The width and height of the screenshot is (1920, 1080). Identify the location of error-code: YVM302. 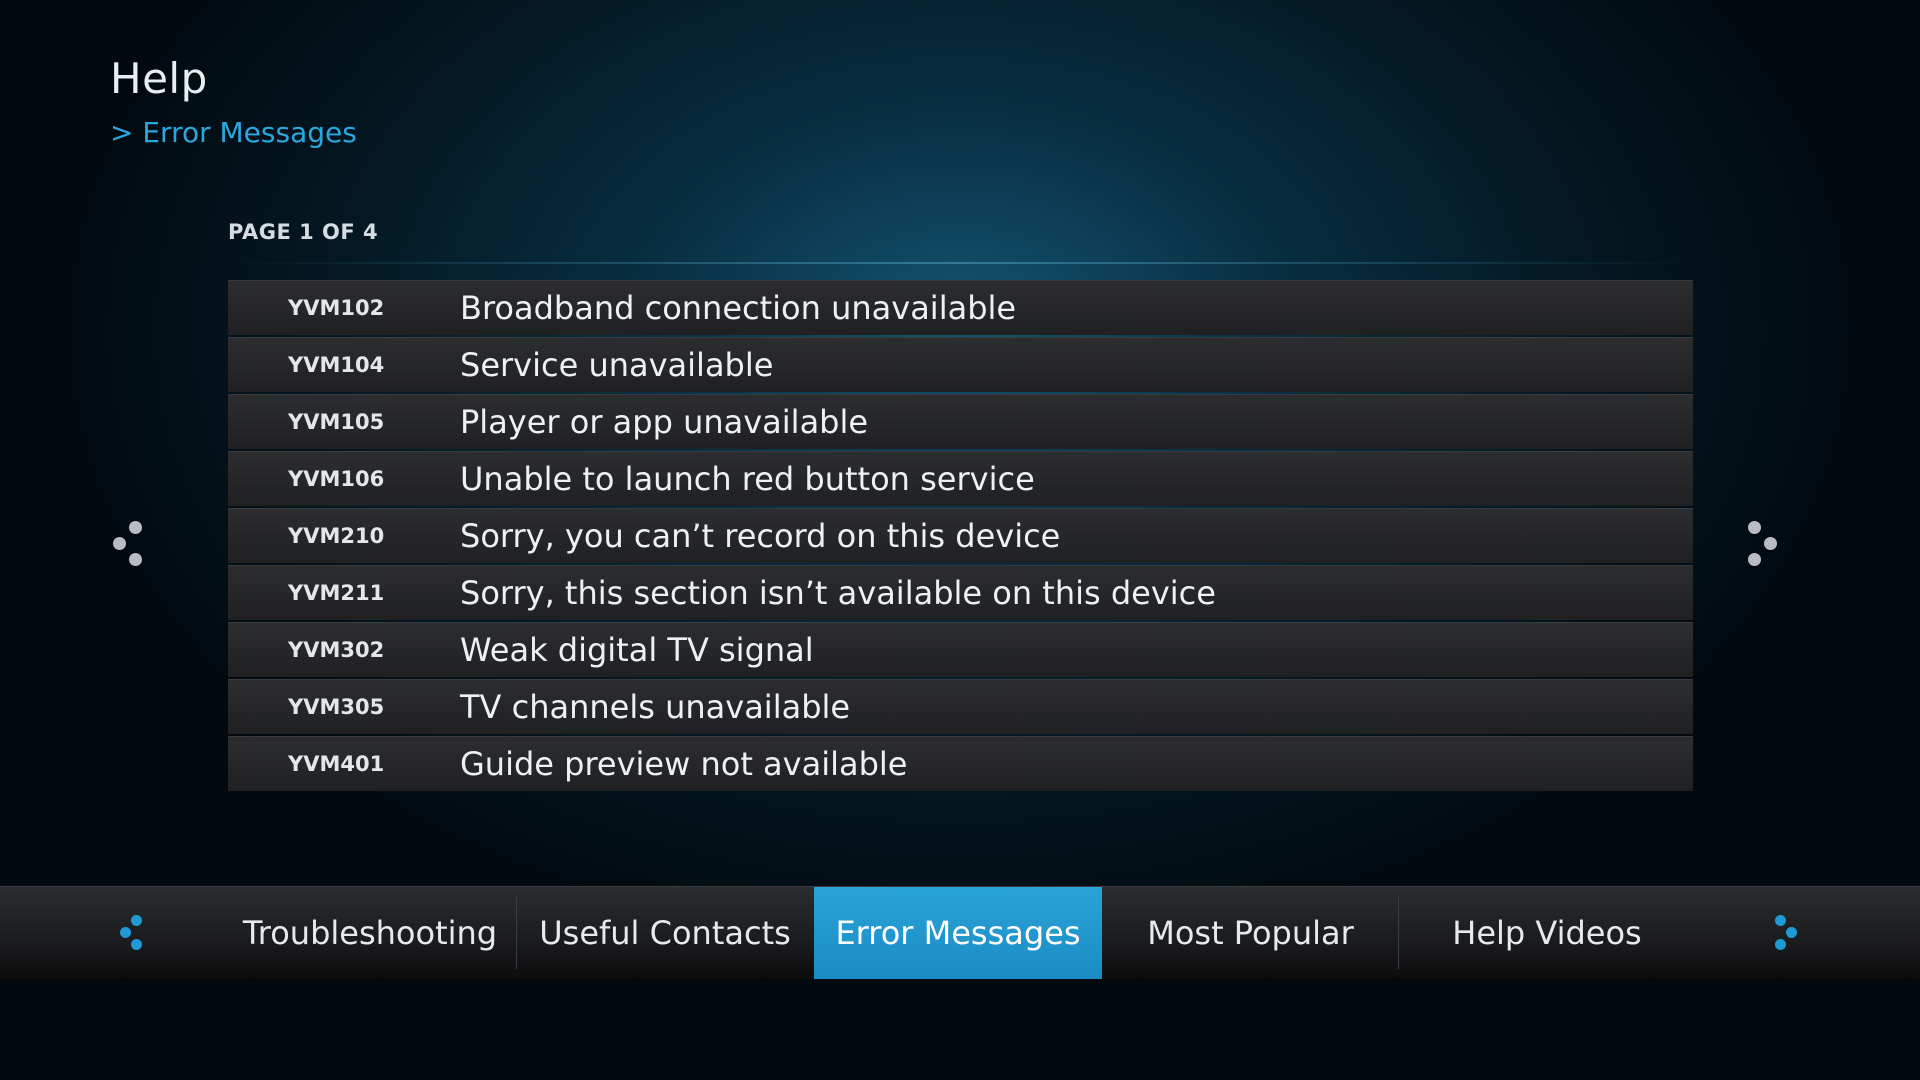
(336, 650).